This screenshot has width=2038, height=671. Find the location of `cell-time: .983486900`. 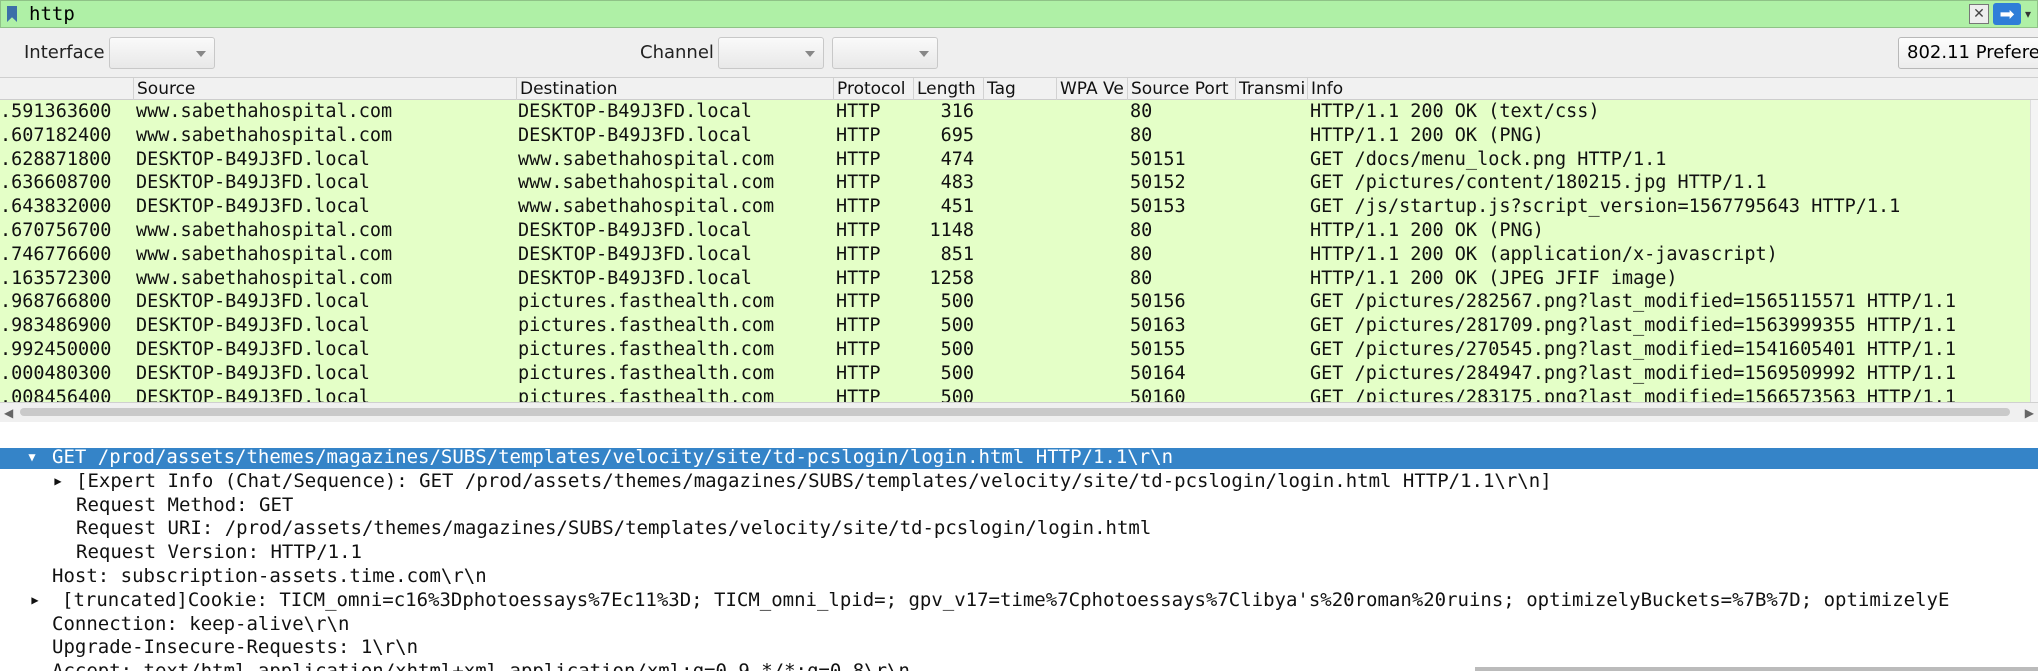

cell-time: .983486900 is located at coordinates (56, 326).